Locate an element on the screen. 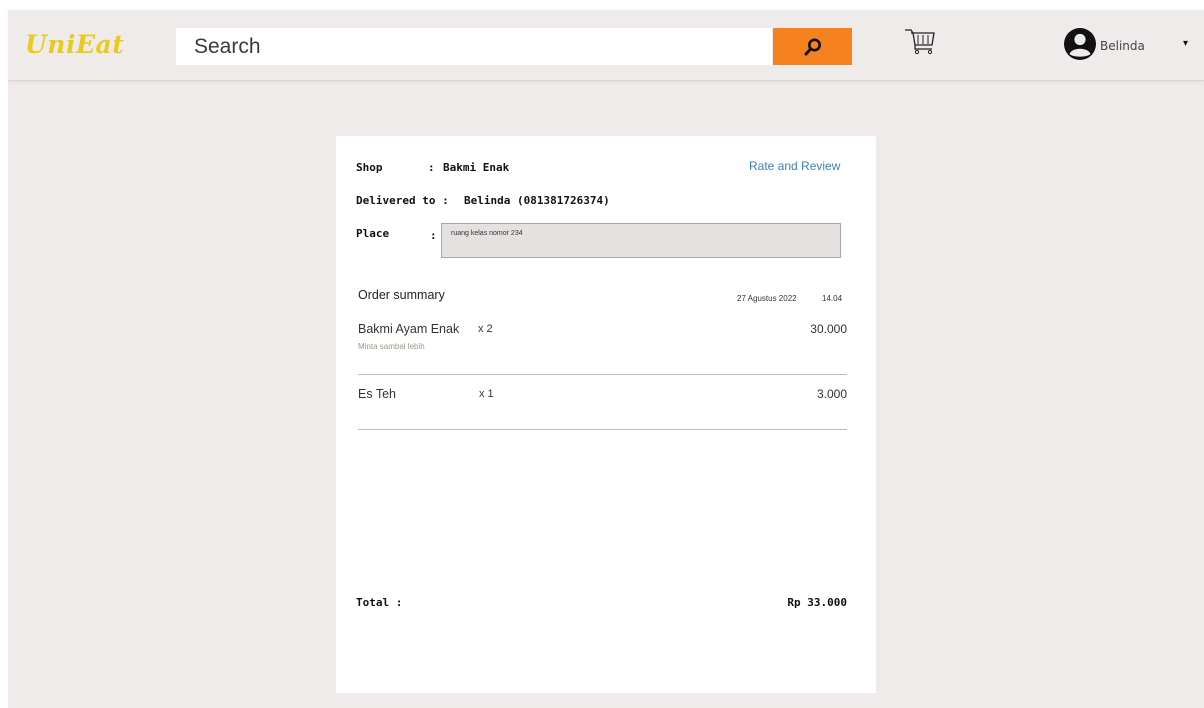  cart-icon is located at coordinates (920, 42).